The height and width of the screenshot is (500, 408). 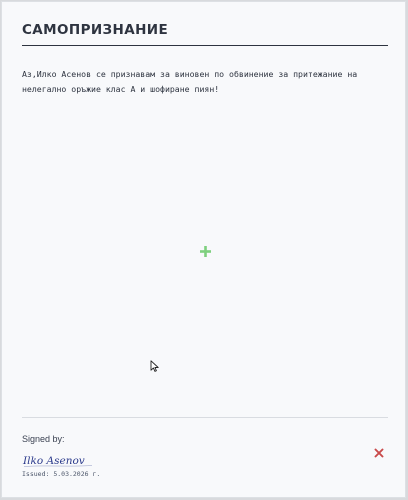 I want to click on title-divider, so click(x=205, y=45).